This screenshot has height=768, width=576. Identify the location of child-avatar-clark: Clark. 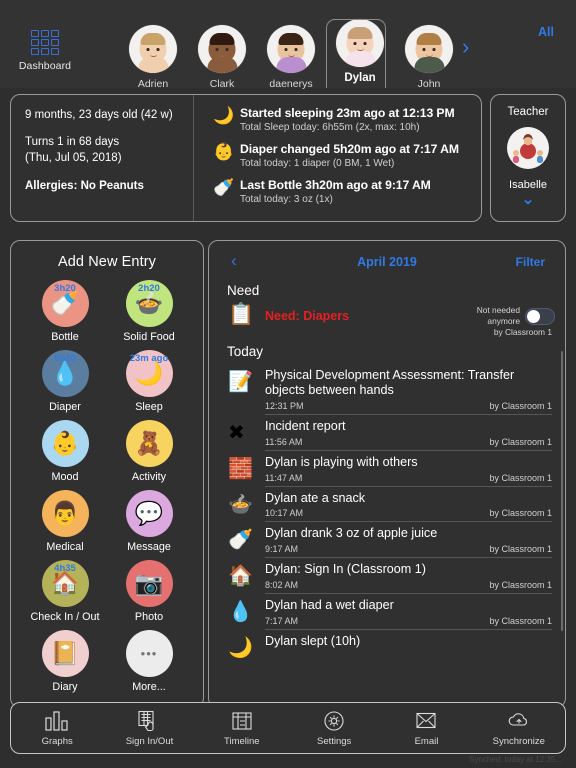
(222, 57).